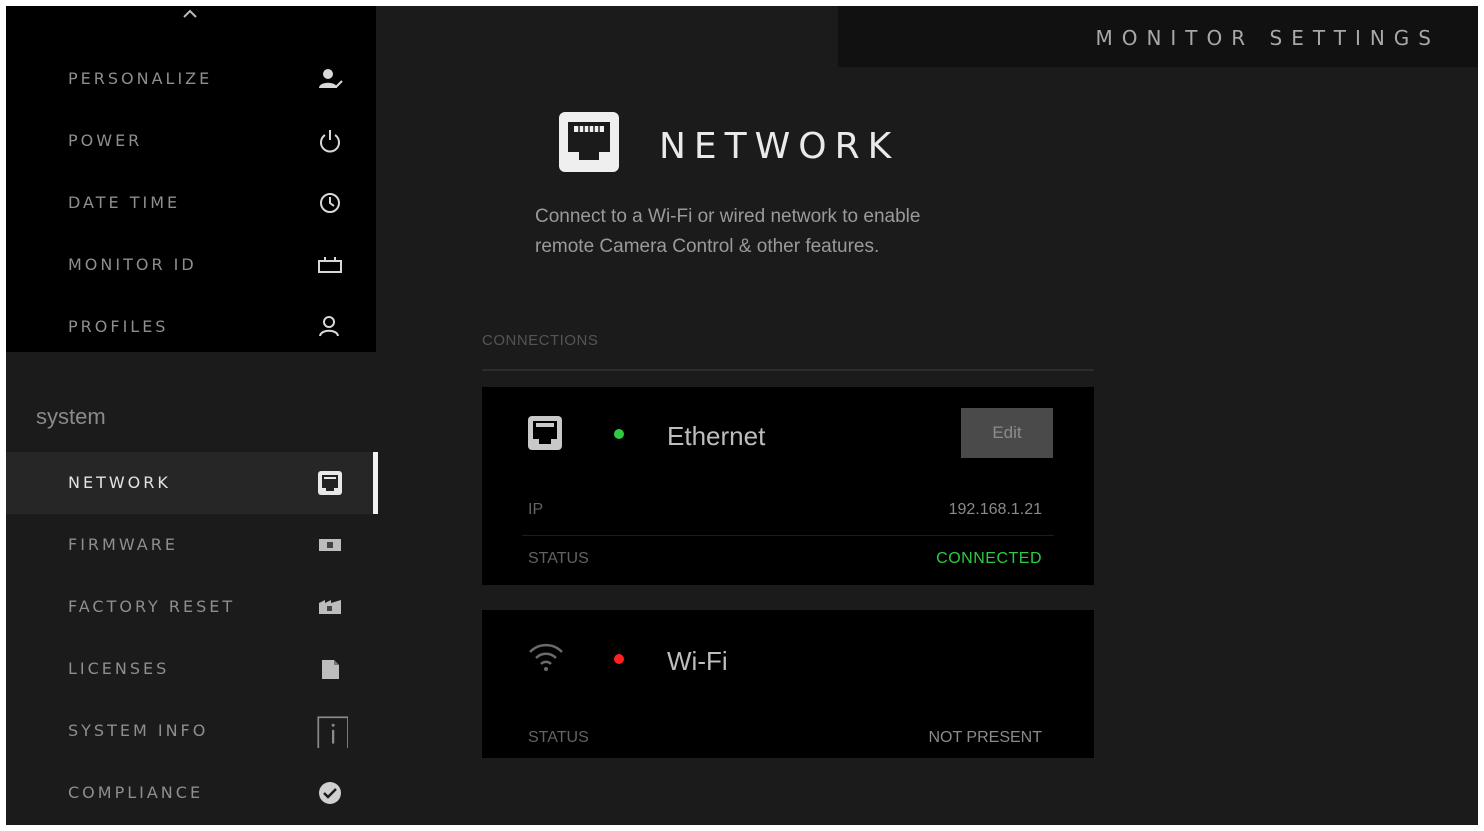  Describe the element at coordinates (330, 545) in the screenshot. I see `firmware-icon` at that location.